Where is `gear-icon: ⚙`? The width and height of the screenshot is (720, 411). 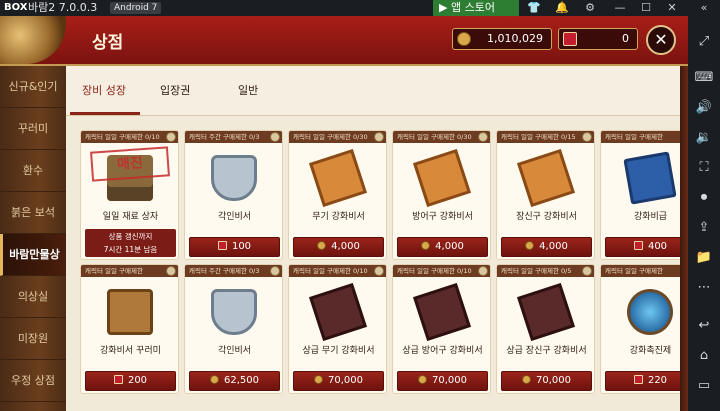
gear-icon: ⚙ is located at coordinates (590, 8).